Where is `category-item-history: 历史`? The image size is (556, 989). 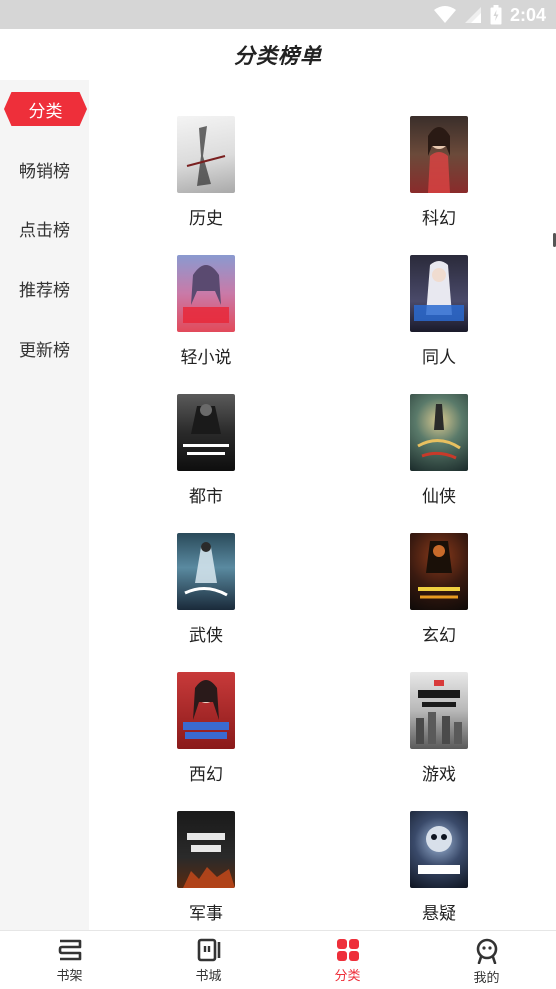 category-item-history: 历史 is located at coordinates (206, 176).